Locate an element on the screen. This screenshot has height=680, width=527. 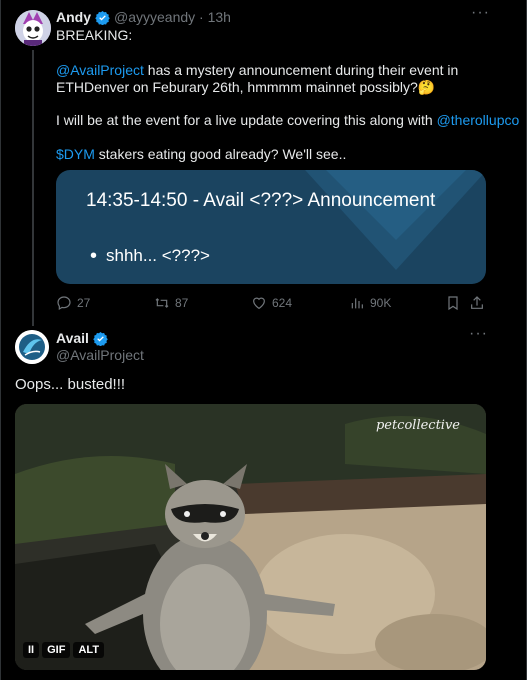
reply-count: 27 is located at coordinates (84, 303).